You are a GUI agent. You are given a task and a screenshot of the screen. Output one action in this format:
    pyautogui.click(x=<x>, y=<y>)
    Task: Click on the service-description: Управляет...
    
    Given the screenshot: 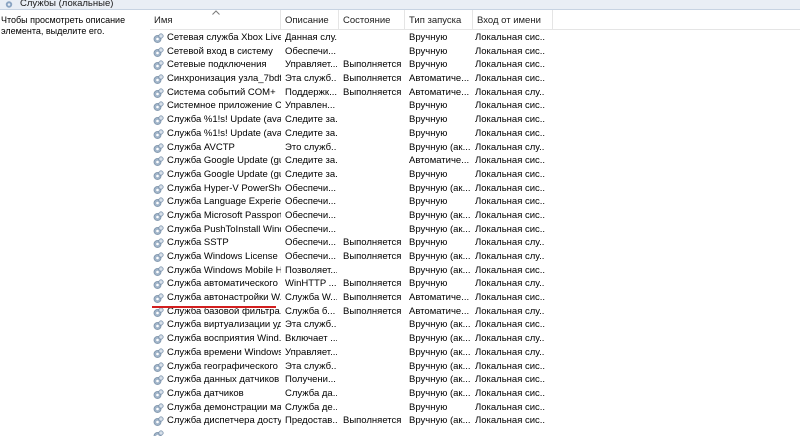 What is the action you would take?
    pyautogui.click(x=311, y=65)
    